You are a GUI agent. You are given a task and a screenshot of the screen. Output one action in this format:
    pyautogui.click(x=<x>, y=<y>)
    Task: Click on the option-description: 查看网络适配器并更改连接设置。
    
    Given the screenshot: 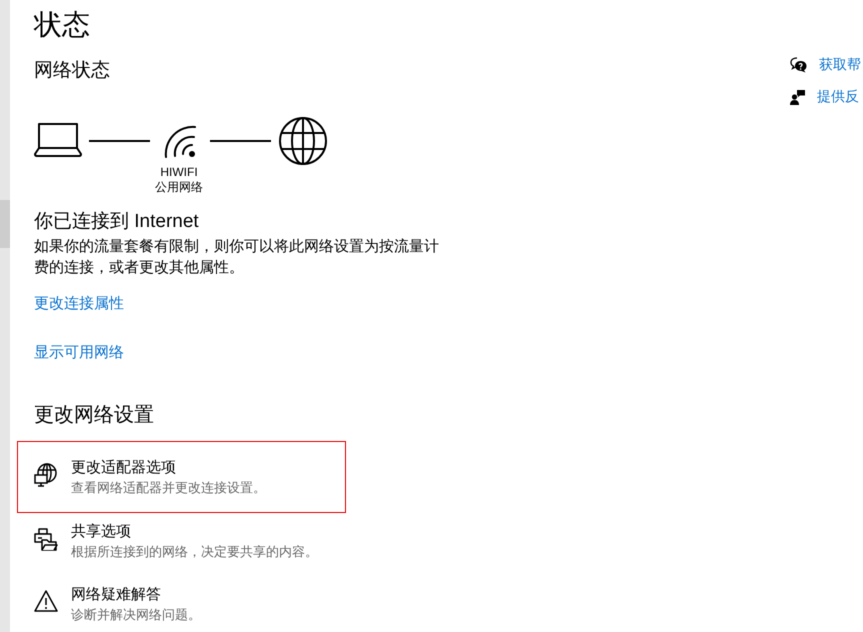 What is the action you would take?
    pyautogui.click(x=168, y=488)
    